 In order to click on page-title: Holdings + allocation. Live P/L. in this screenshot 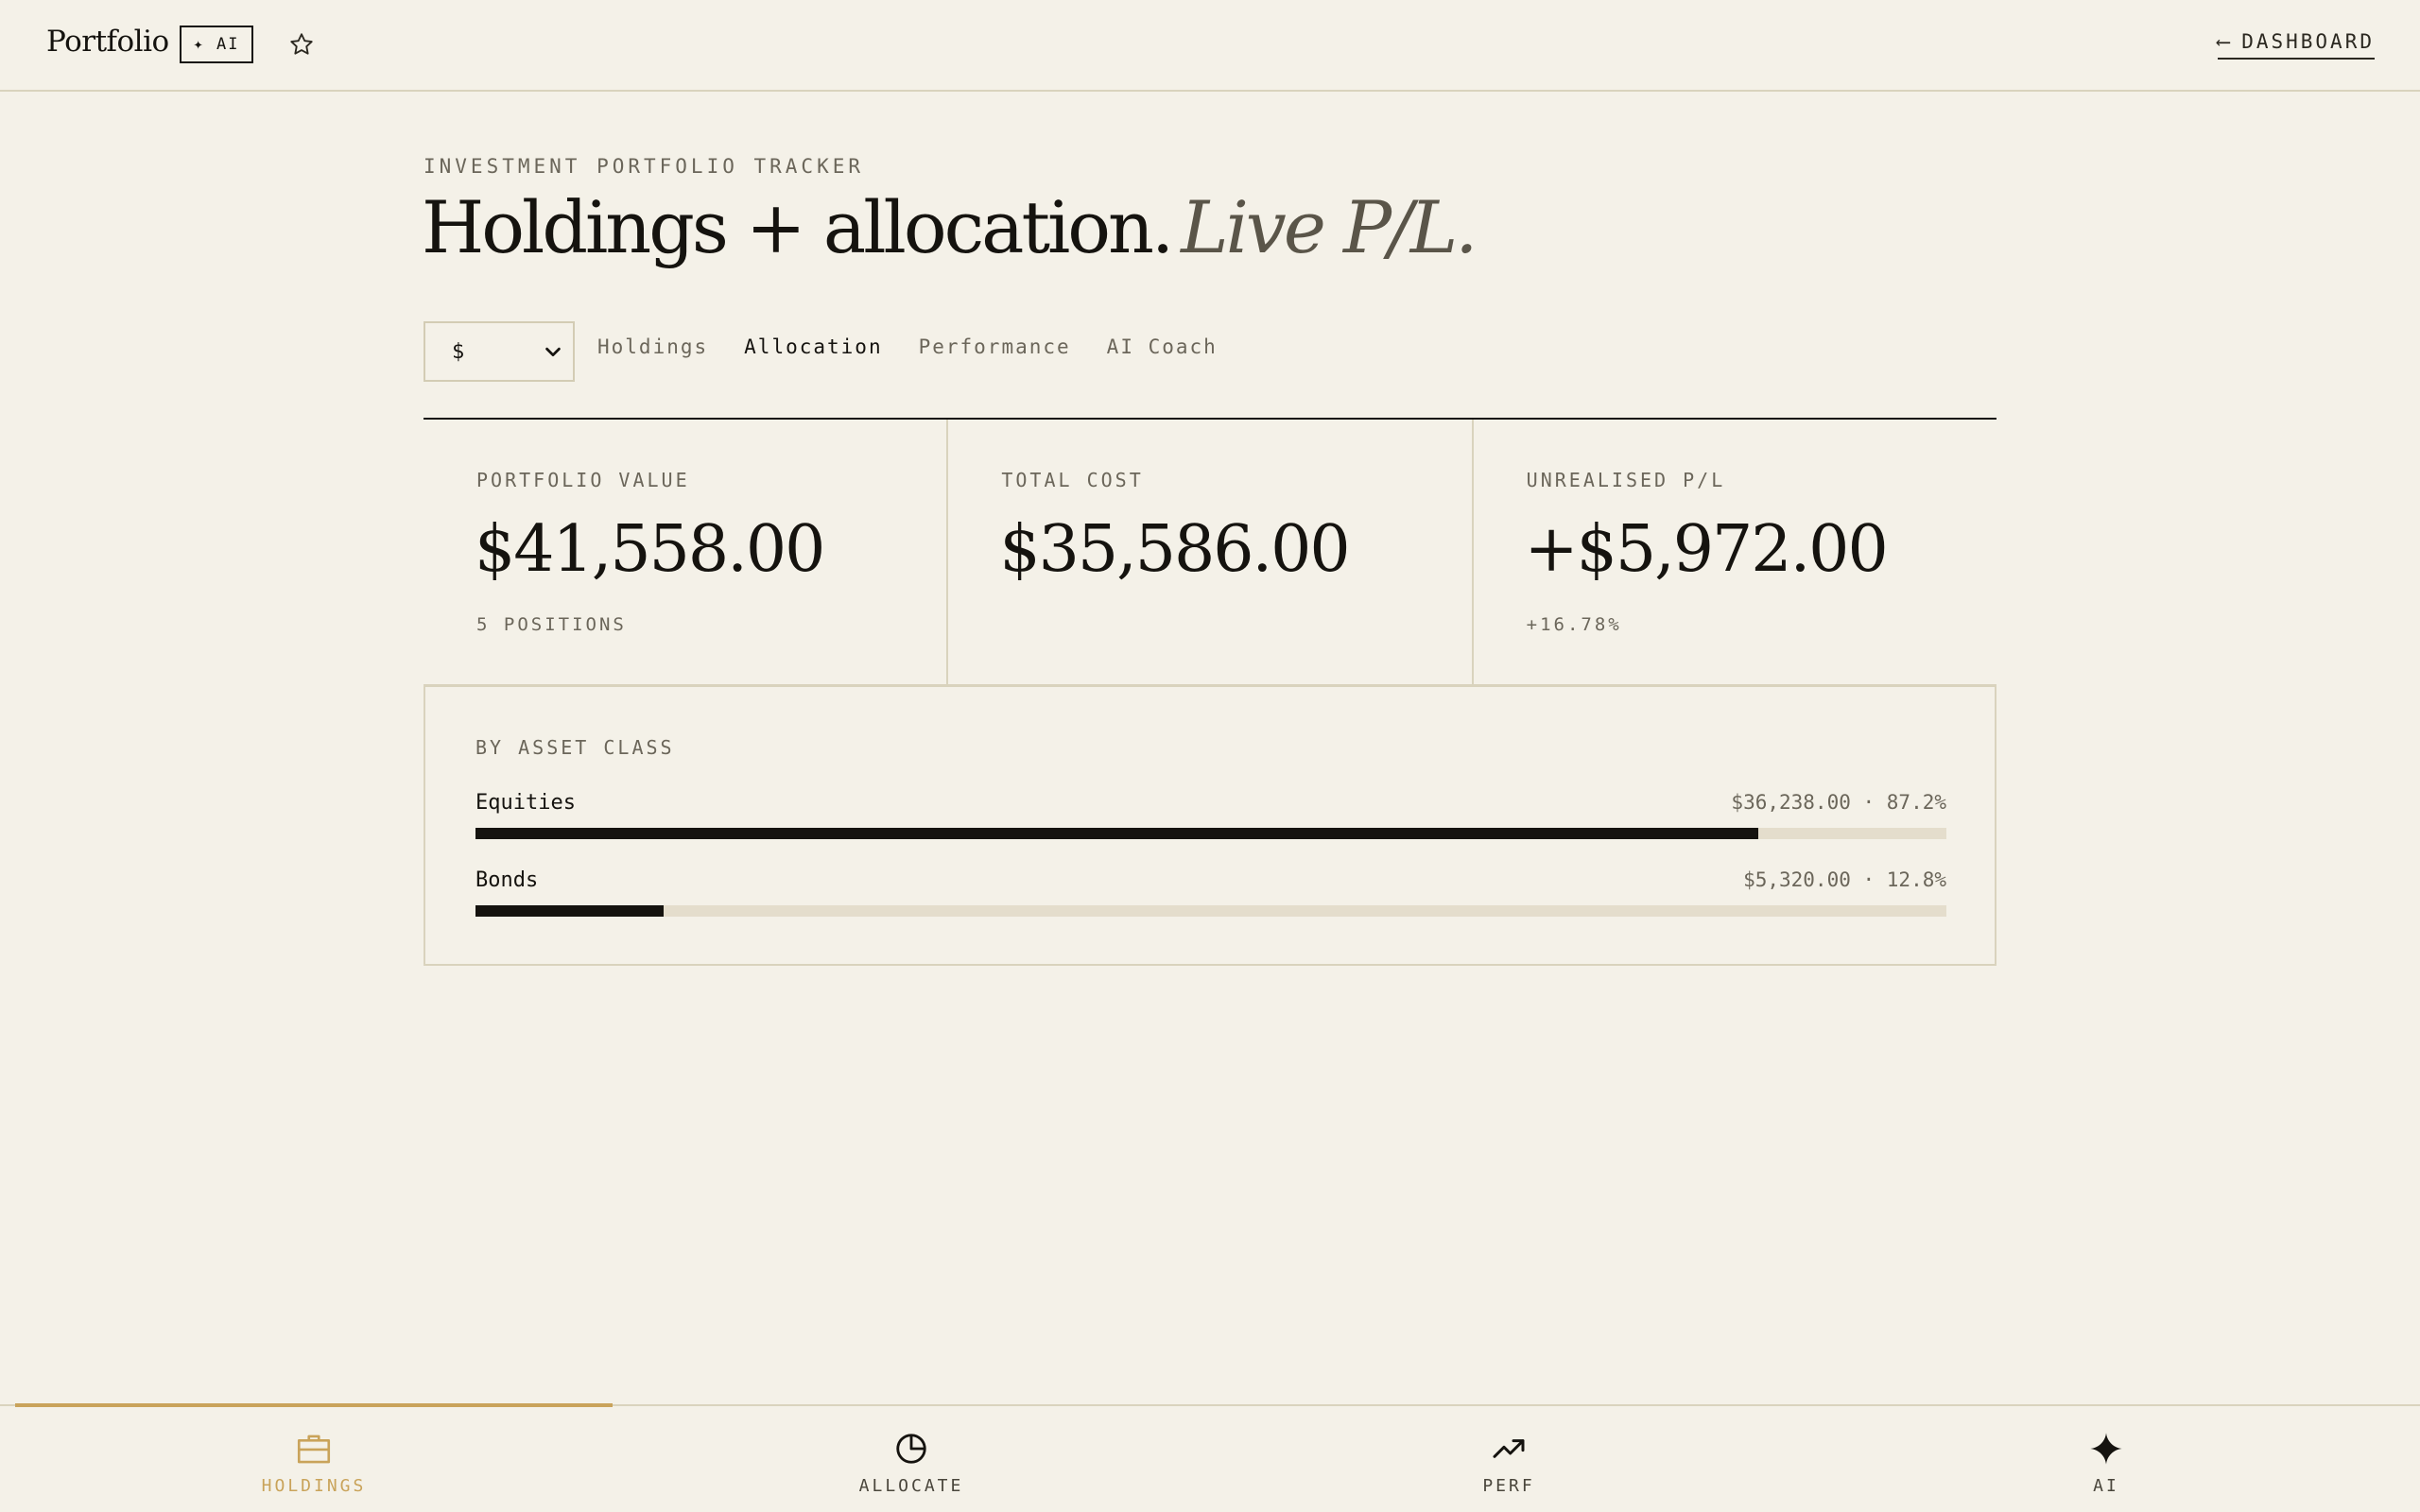, I will do `click(950, 227)`.